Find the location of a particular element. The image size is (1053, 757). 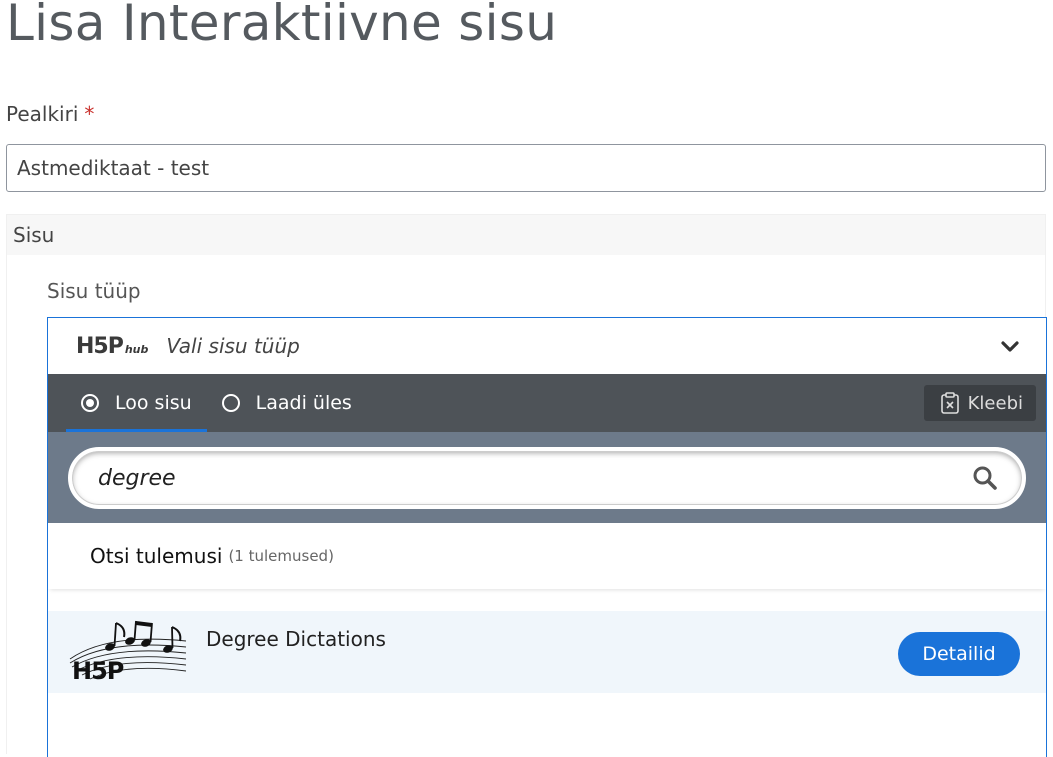

search-input is located at coordinates (522, 478).